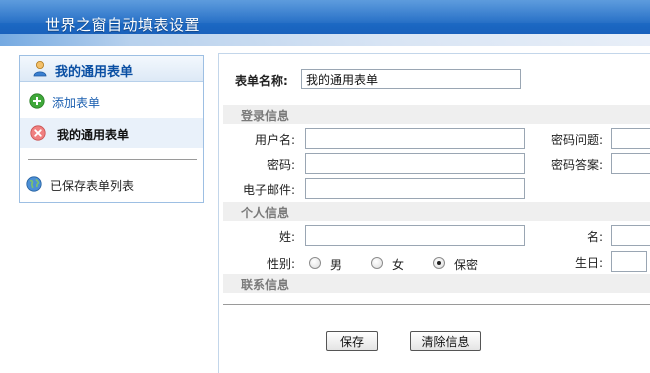 The width and height of the screenshot is (650, 373). What do you see at coordinates (34, 184) in the screenshot?
I see `globe-icon` at bounding box center [34, 184].